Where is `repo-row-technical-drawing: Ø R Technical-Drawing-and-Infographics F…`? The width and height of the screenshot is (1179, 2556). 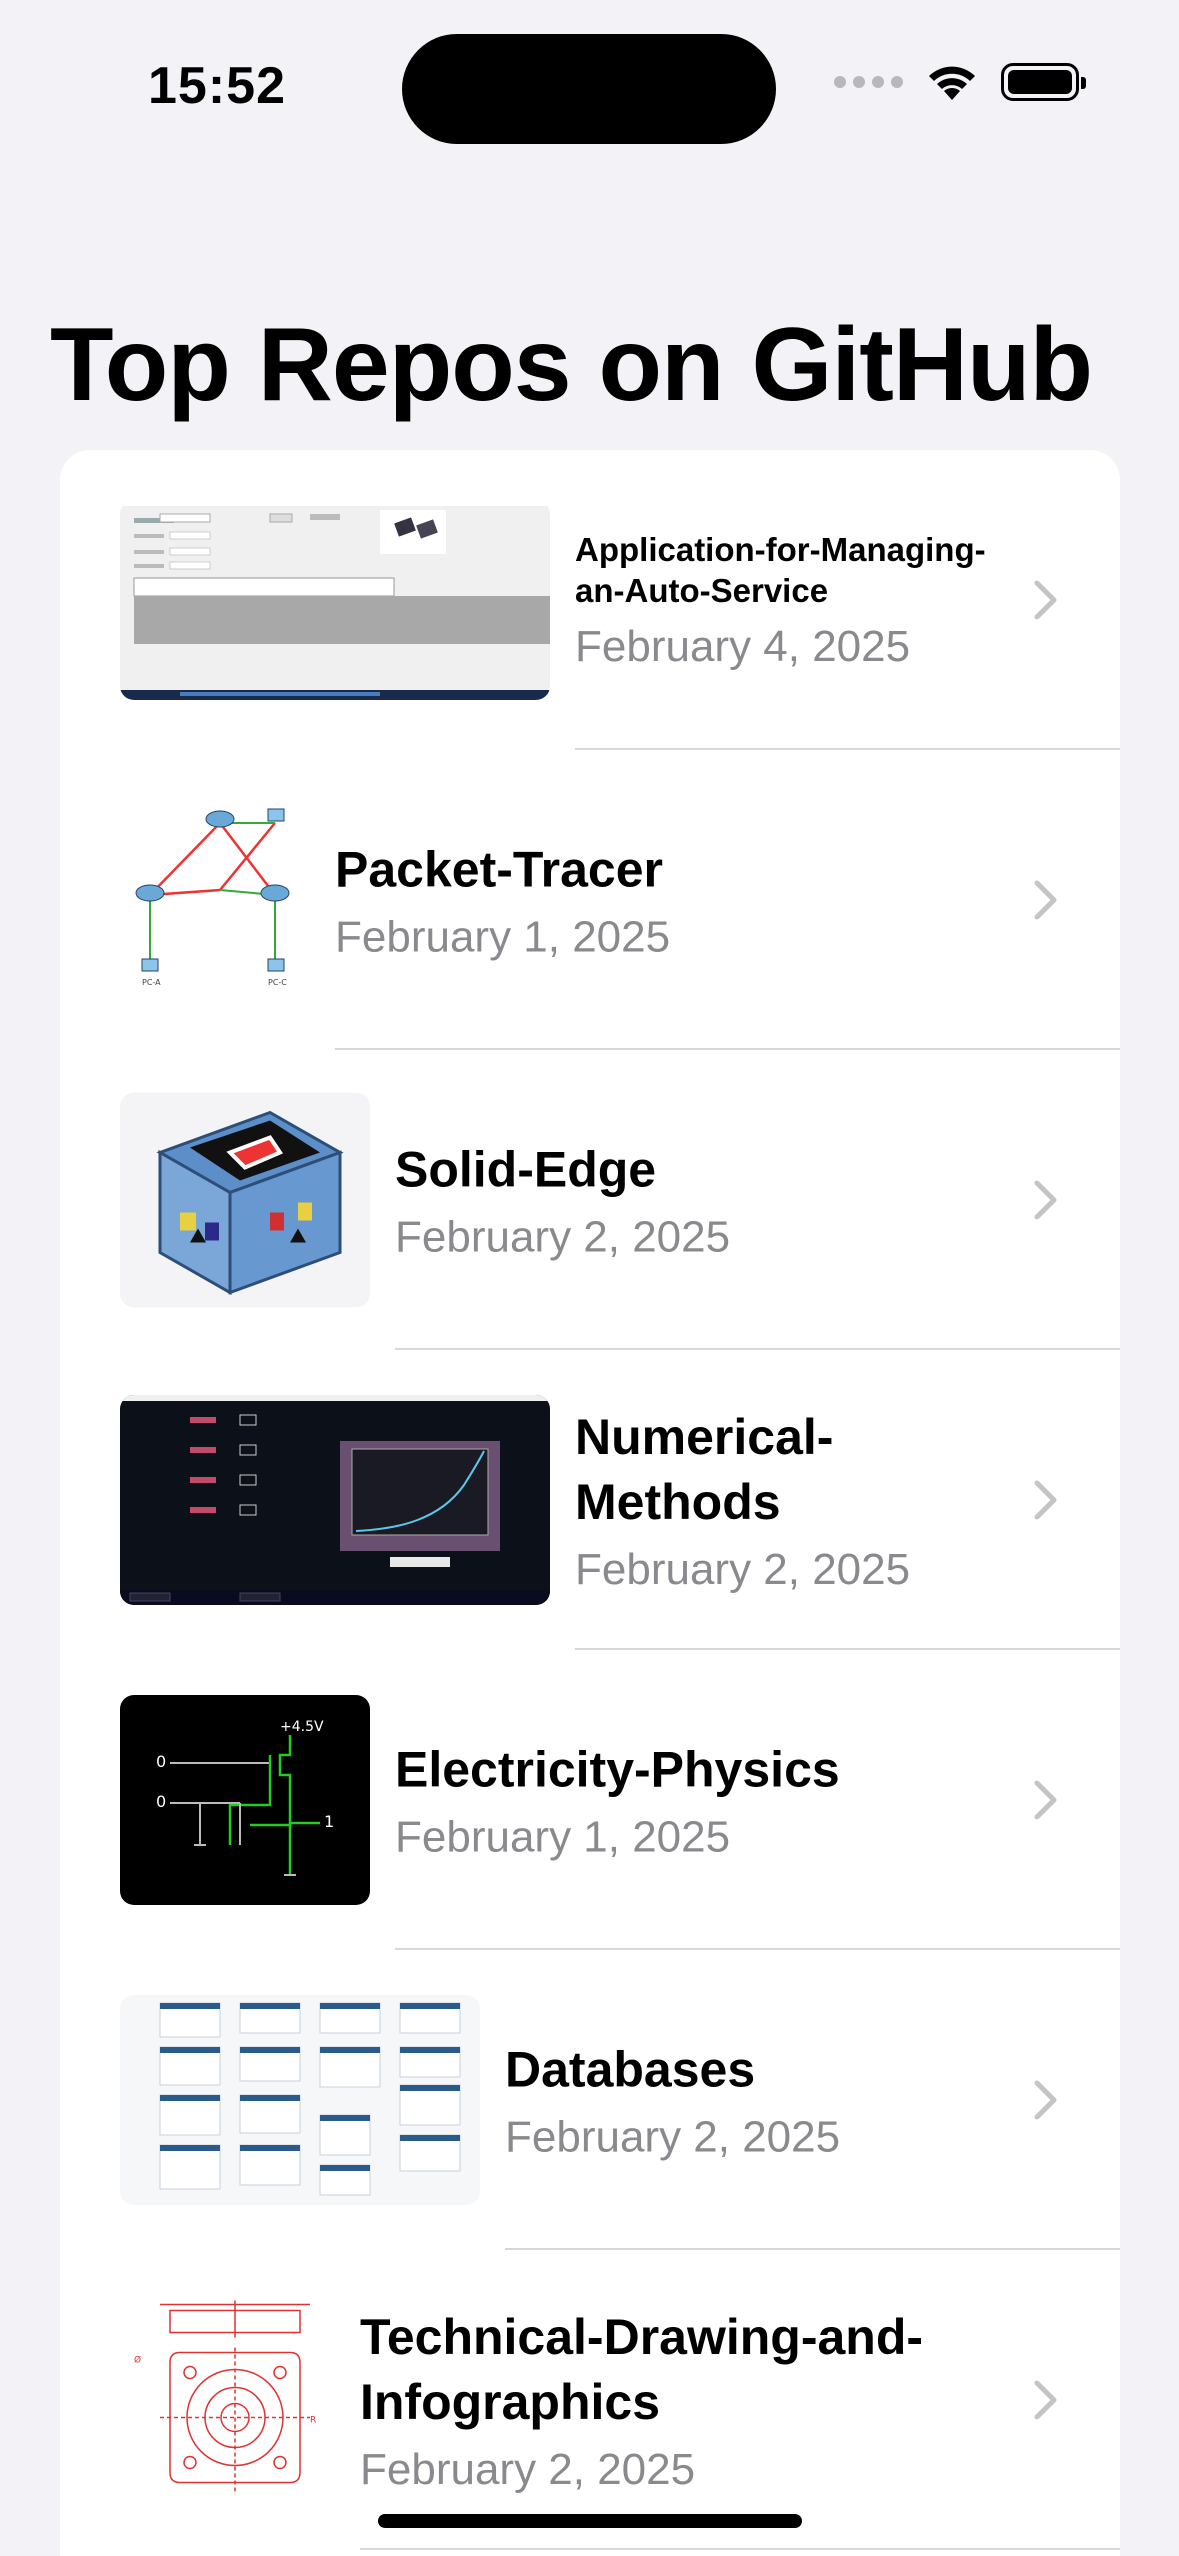
repo-row-technical-drawing: Ø R Technical-Drawing-and-Infographics F… is located at coordinates (590, 2400).